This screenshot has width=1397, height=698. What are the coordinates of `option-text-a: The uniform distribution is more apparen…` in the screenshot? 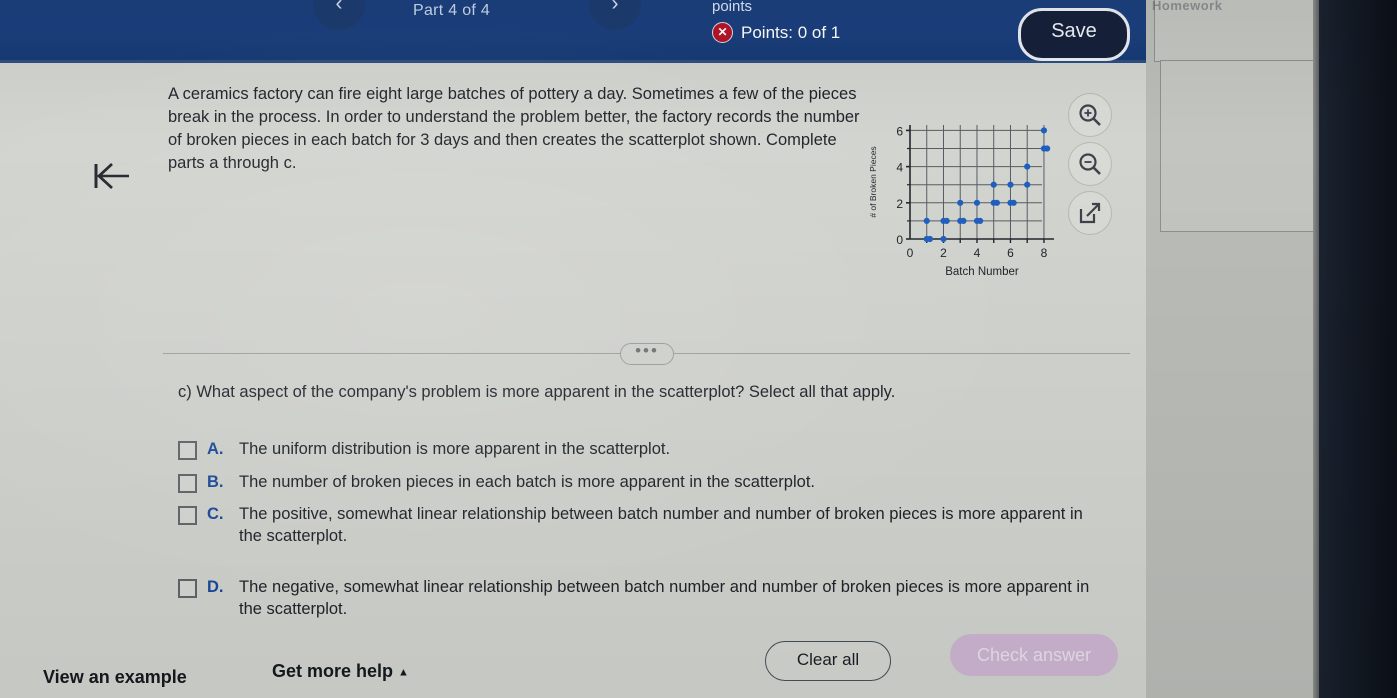 It's located at (455, 449).